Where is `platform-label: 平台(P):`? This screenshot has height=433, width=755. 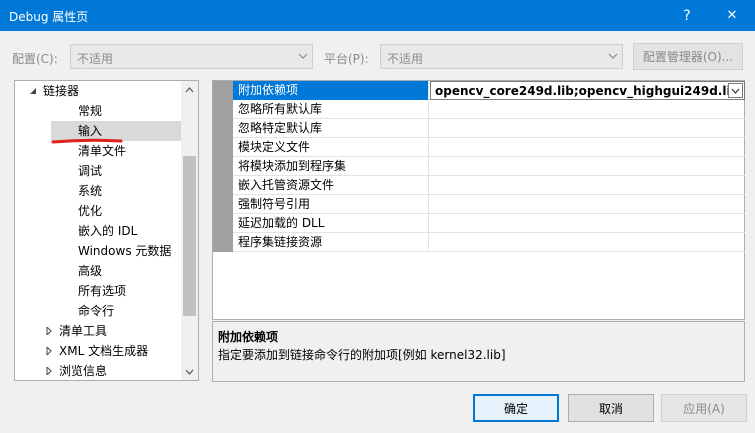
platform-label: 平台(P): is located at coordinates (346, 59).